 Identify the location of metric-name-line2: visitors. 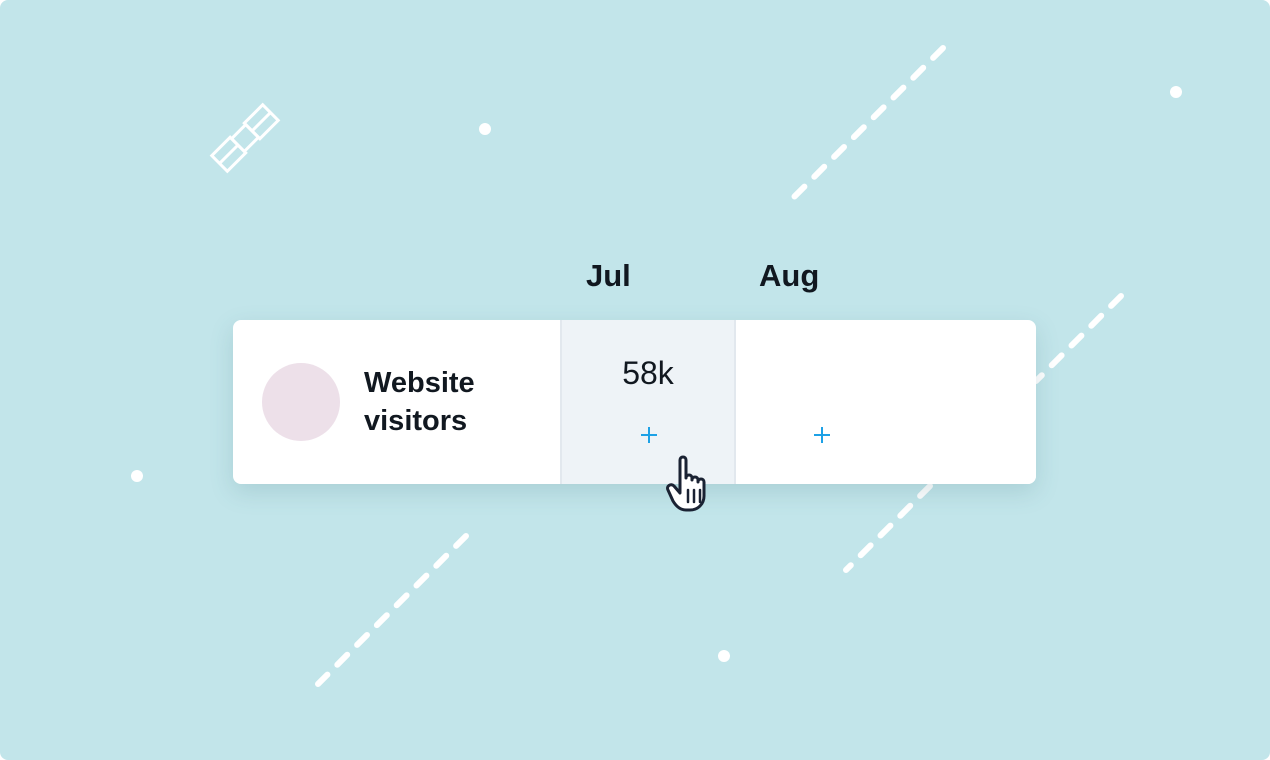
(416, 421).